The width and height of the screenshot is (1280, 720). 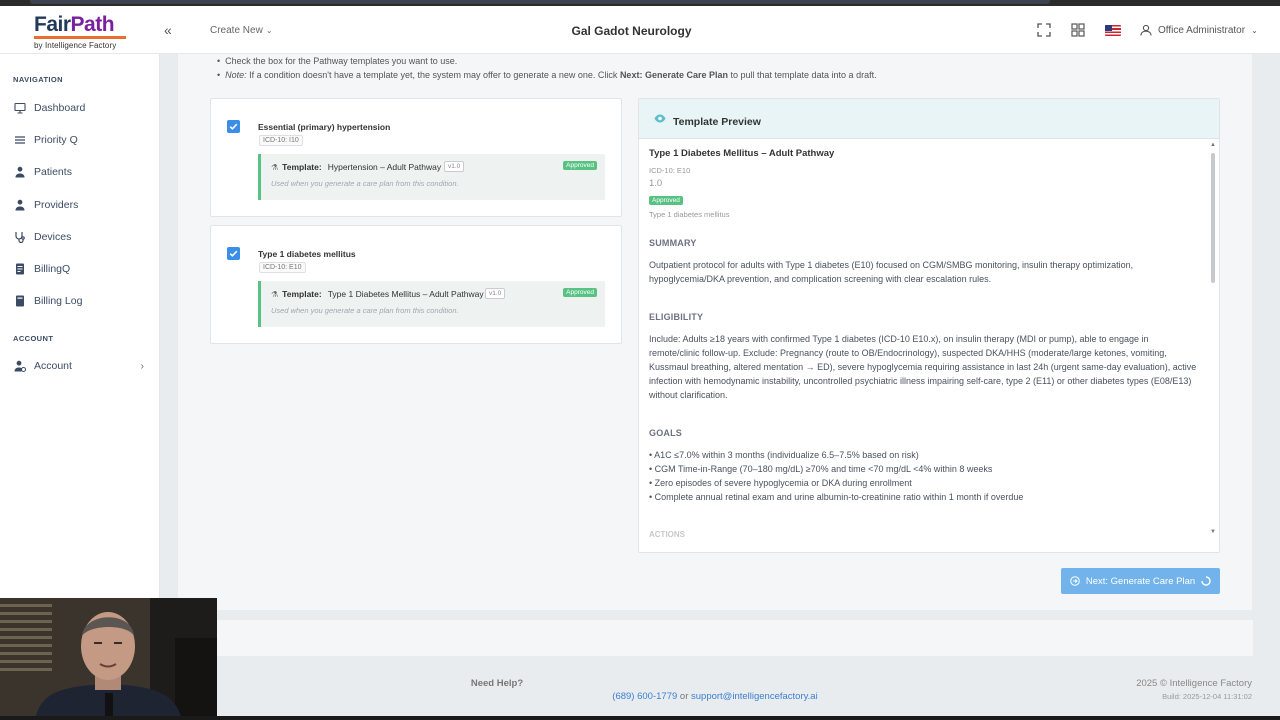 I want to click on preview-icd: ICD-10: E10, so click(x=670, y=170).